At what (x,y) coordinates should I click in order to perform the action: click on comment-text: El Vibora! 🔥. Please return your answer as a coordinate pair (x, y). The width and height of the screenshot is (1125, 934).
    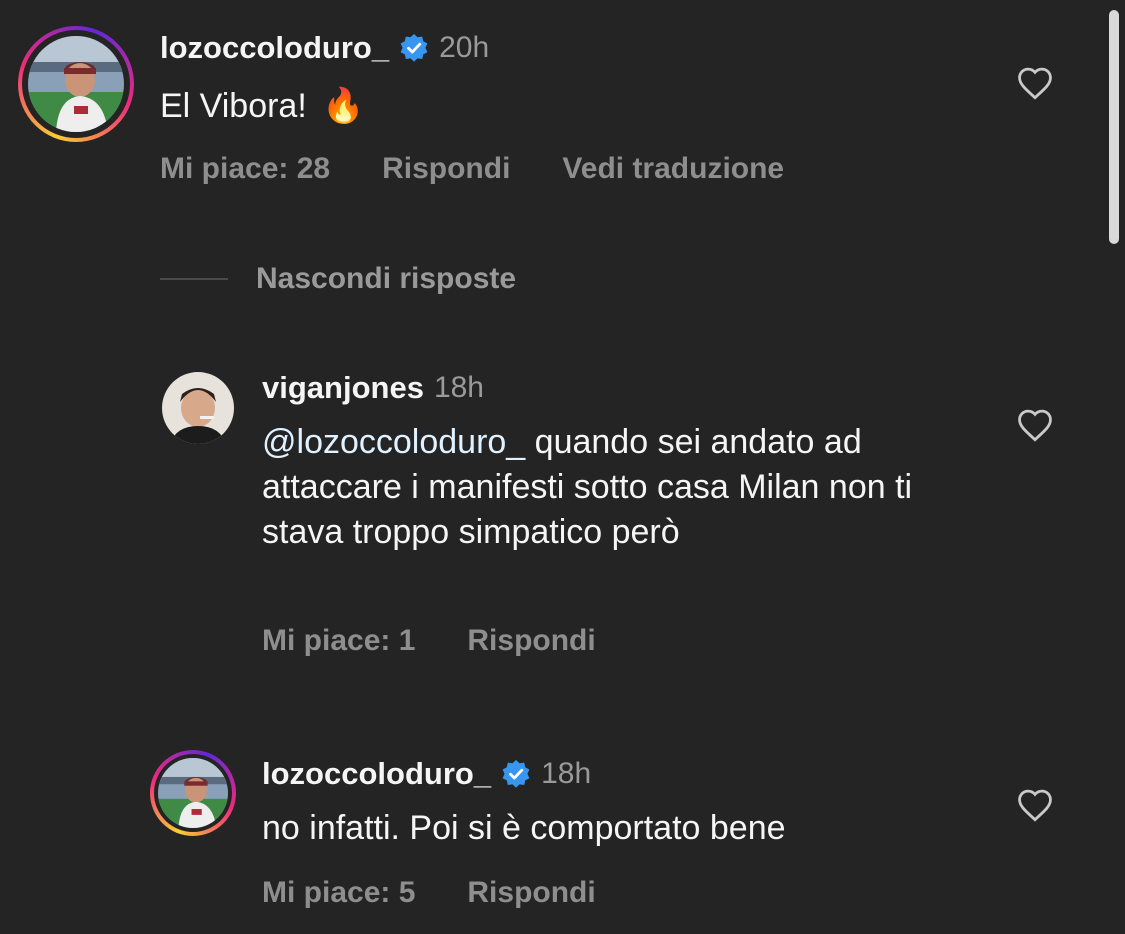
    Looking at the image, I should click on (262, 106).